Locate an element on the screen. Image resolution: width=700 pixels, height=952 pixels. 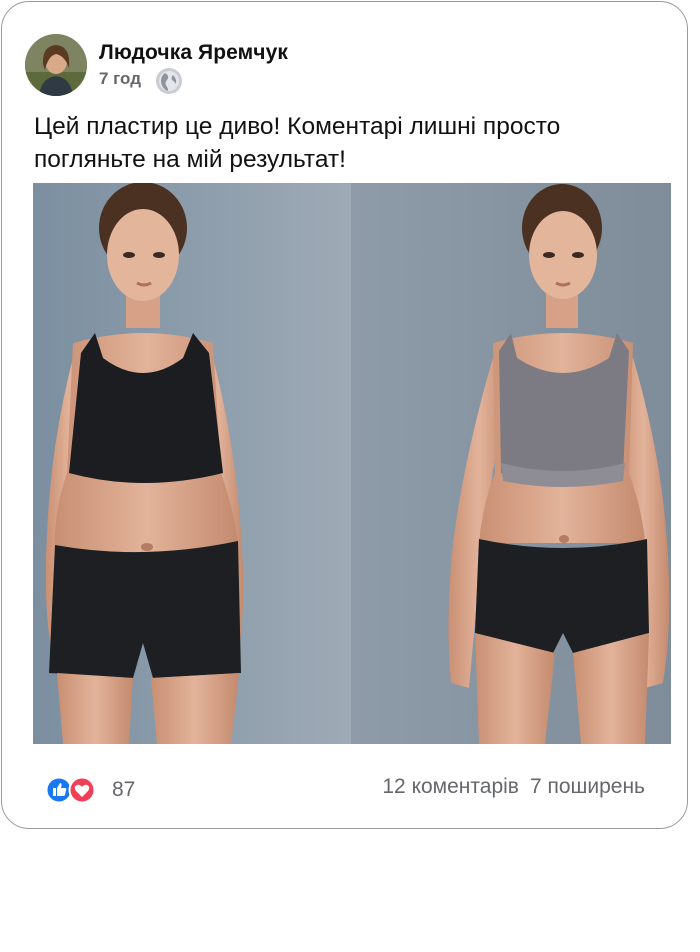
reaction-count: 87 is located at coordinates (123, 790).